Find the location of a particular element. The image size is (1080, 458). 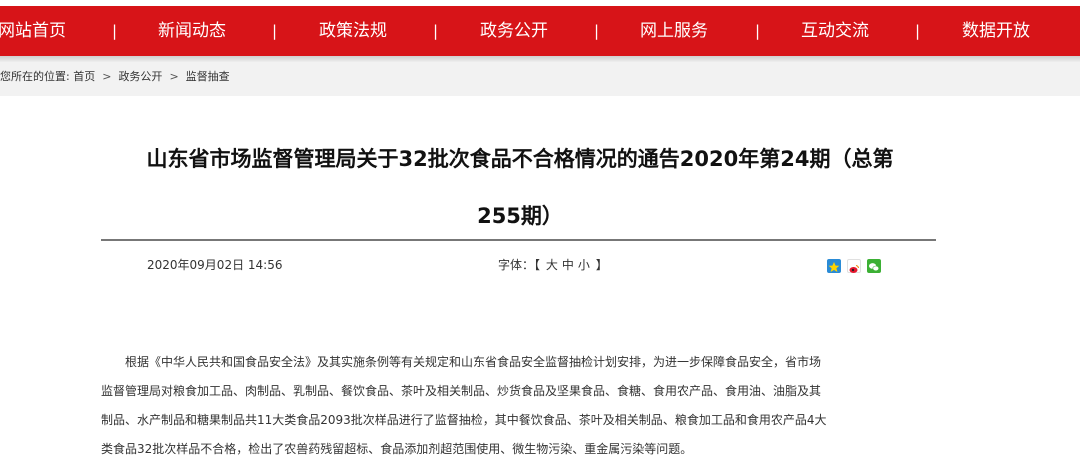

nav-item-online-service: 网上服务 is located at coordinates (674, 31).